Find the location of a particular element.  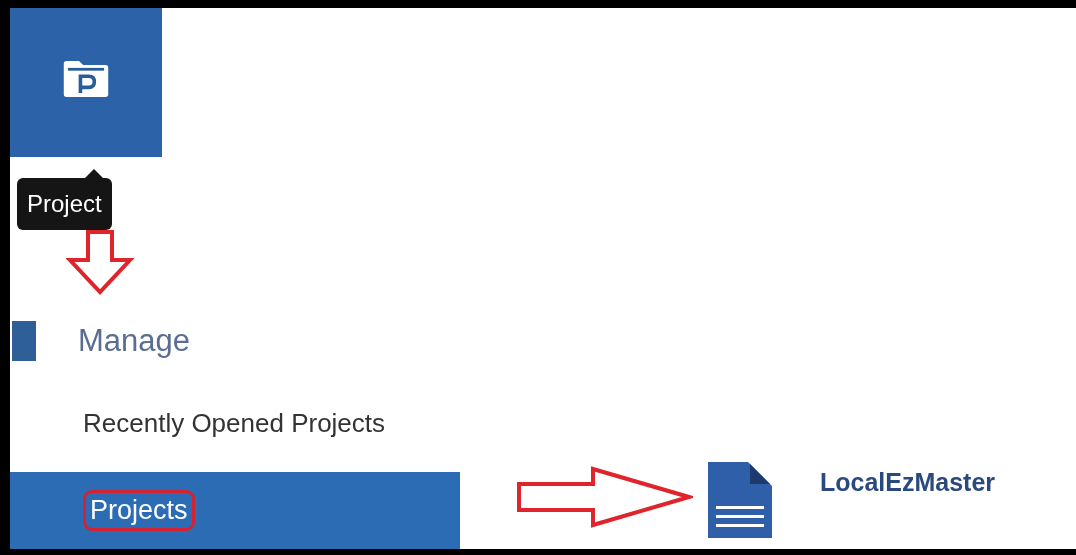

tooltip-pointer is located at coordinates (94, 173).